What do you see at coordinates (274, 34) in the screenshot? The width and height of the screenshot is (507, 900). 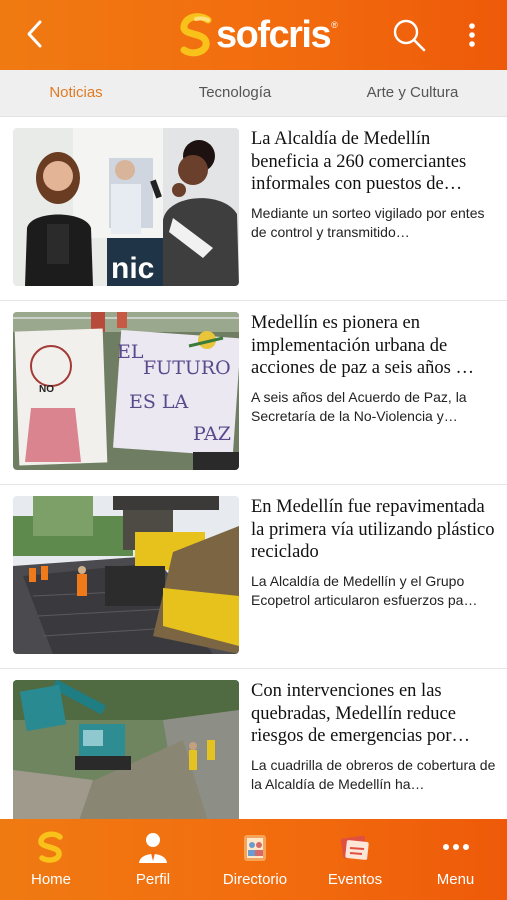 I see `logo-text: sofcris` at bounding box center [274, 34].